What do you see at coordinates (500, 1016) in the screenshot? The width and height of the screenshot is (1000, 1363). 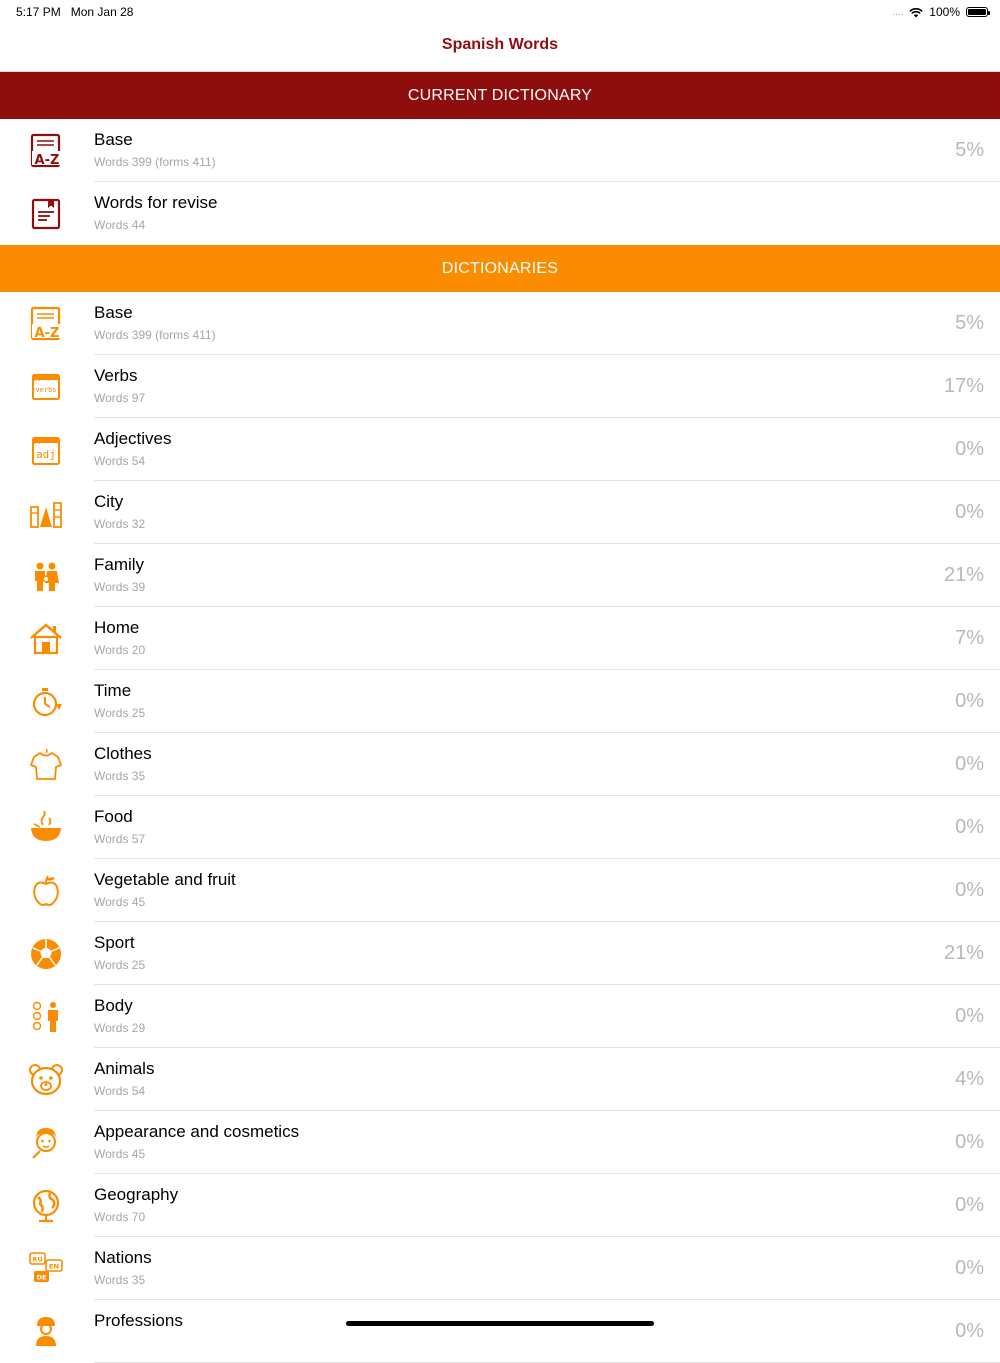 I see `dictionaries-row: Body Words 29 0%` at bounding box center [500, 1016].